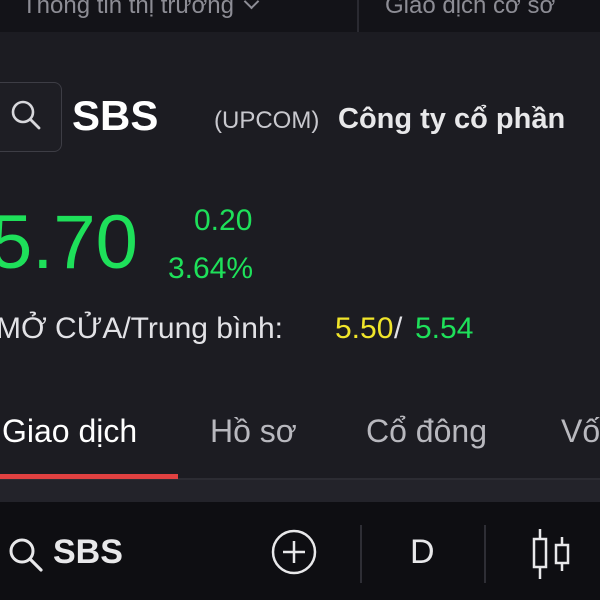 This screenshot has width=600, height=600. Describe the element at coordinates (88, 552) in the screenshot. I see `chart-symbol: SBS` at that location.